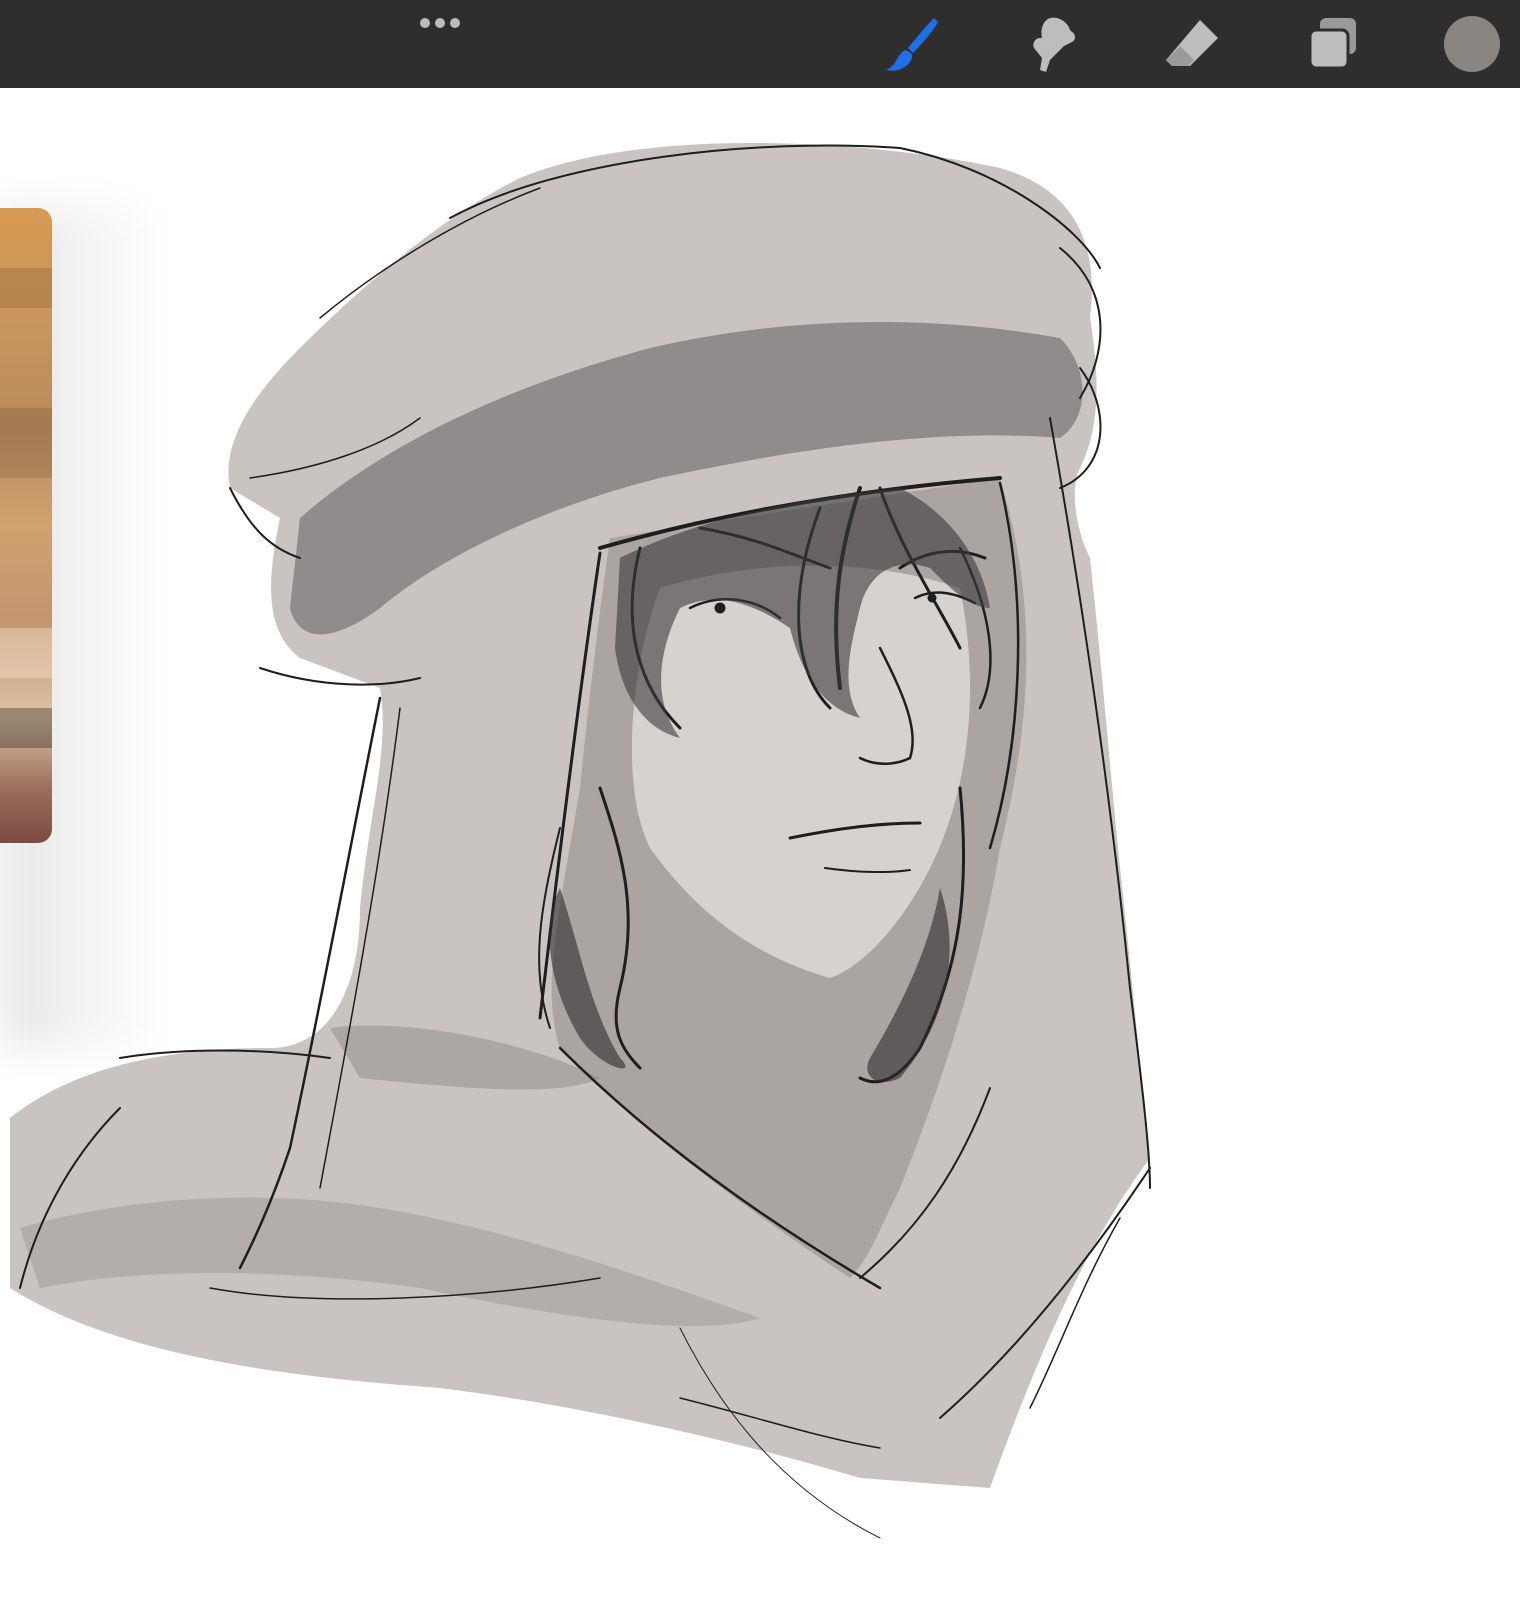 The image size is (1520, 1619). I want to click on eraser-icon, so click(1192, 43).